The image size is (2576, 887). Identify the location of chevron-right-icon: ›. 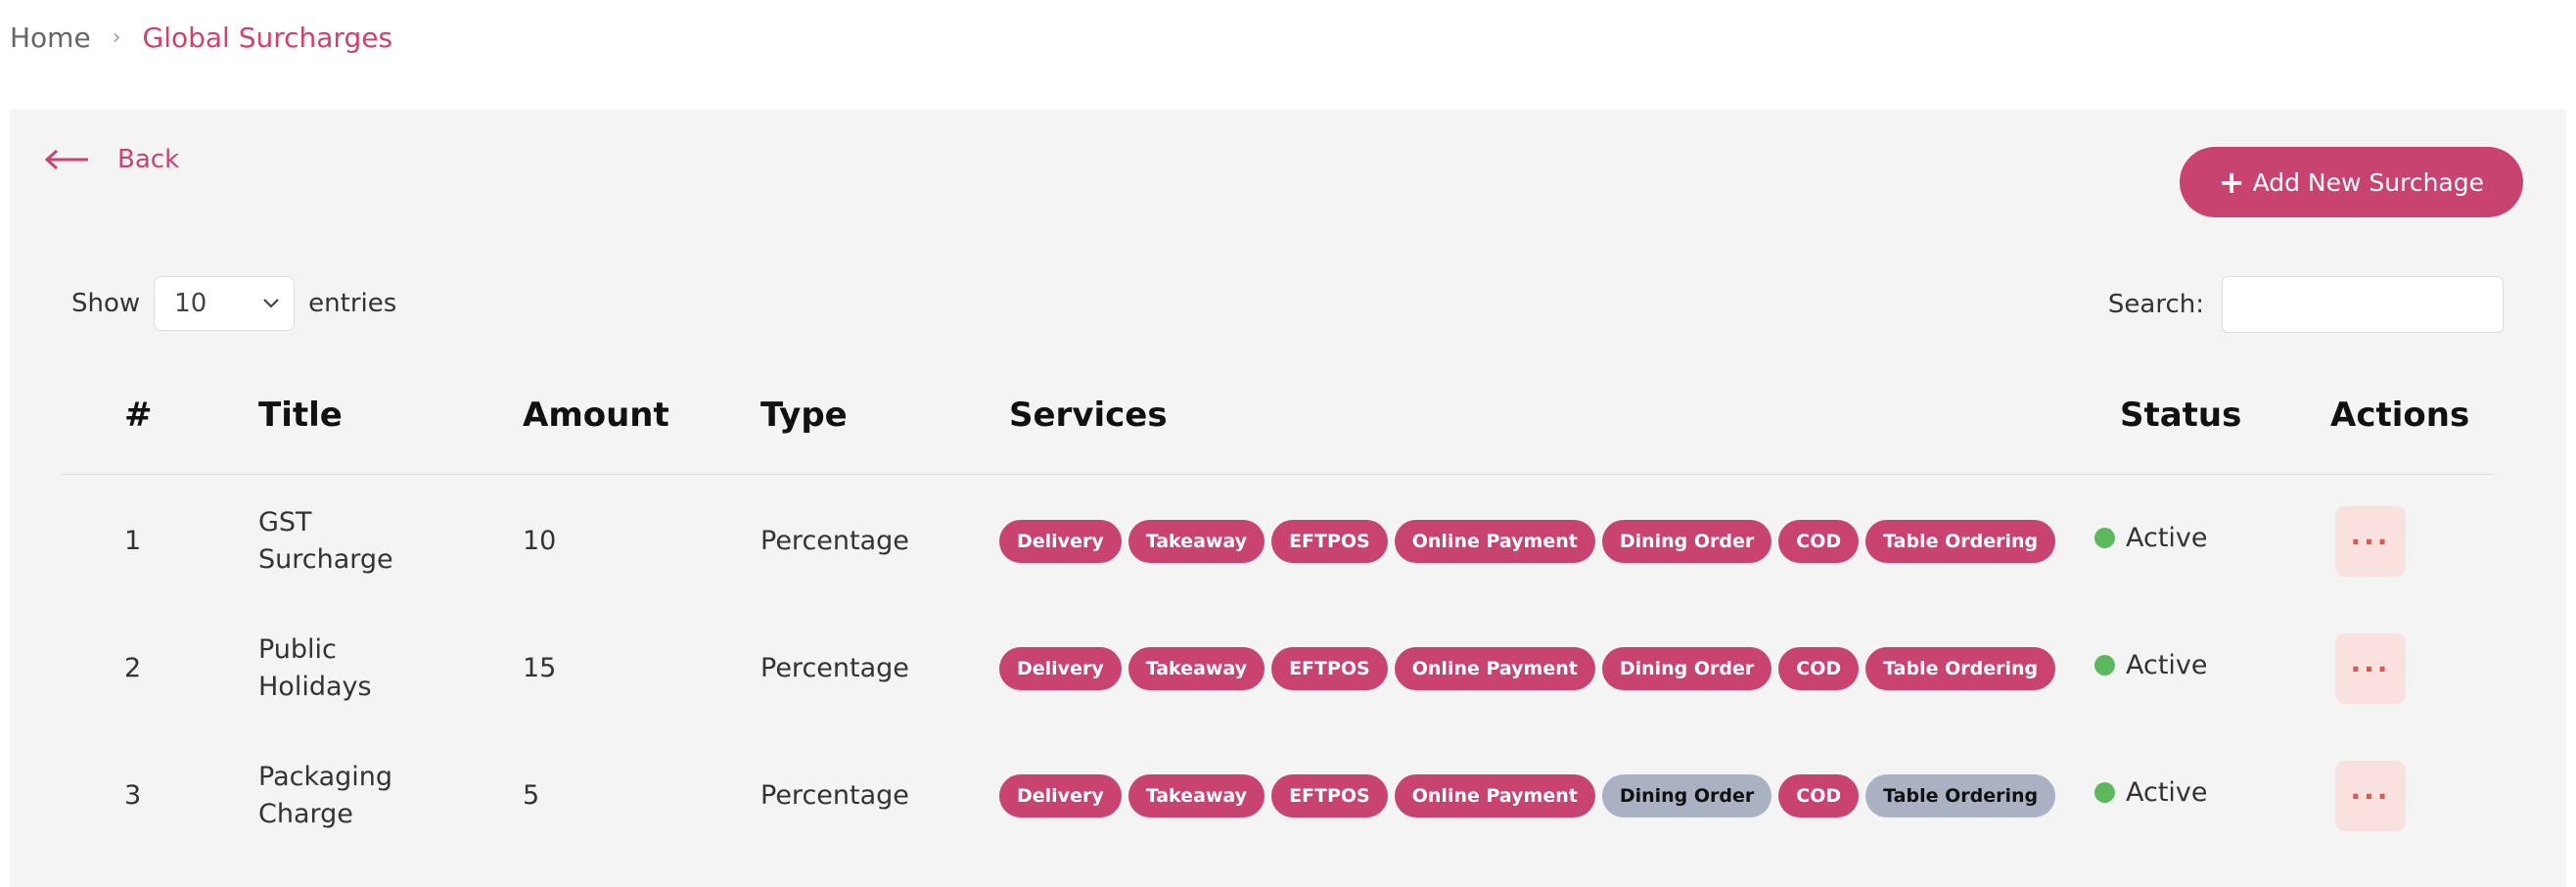
(117, 37).